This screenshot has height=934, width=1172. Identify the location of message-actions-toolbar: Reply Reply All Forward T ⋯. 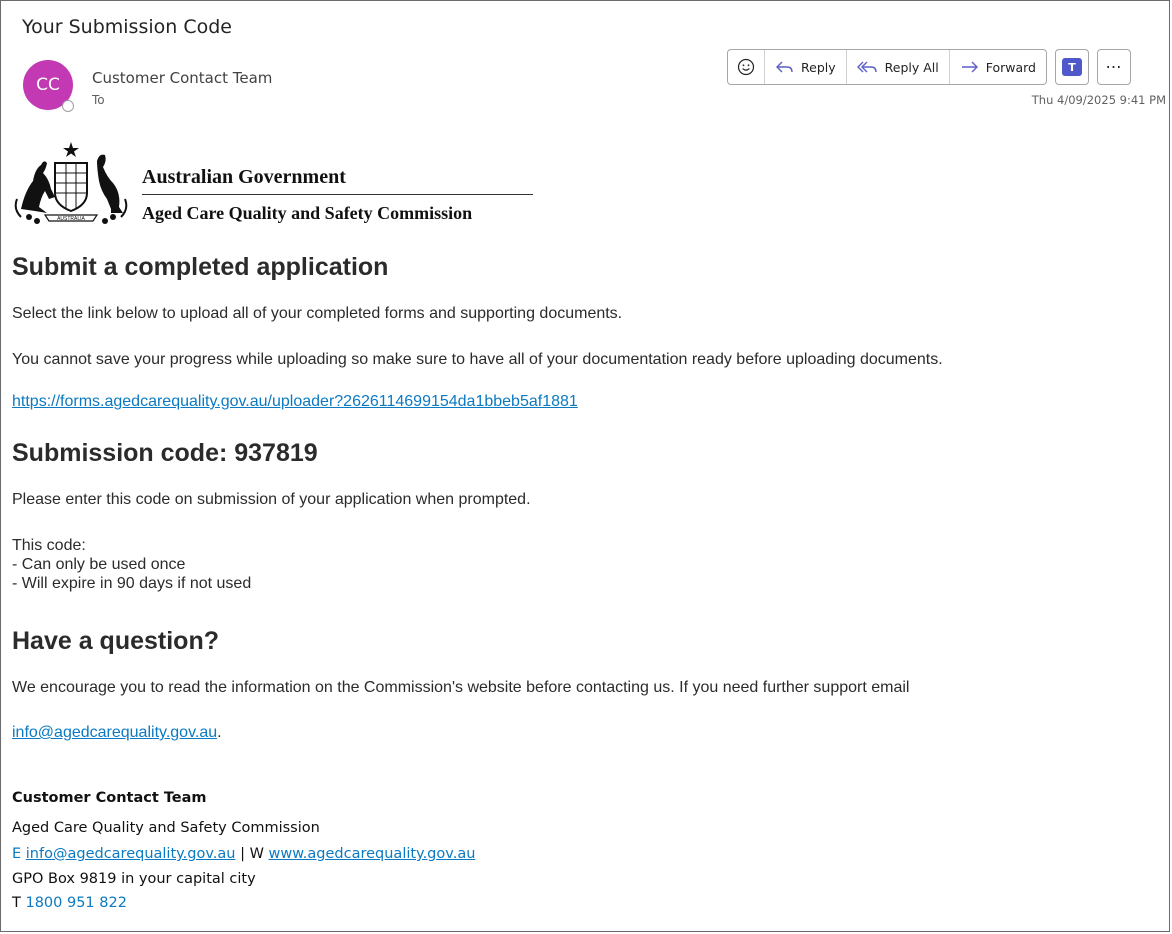
(929, 67).